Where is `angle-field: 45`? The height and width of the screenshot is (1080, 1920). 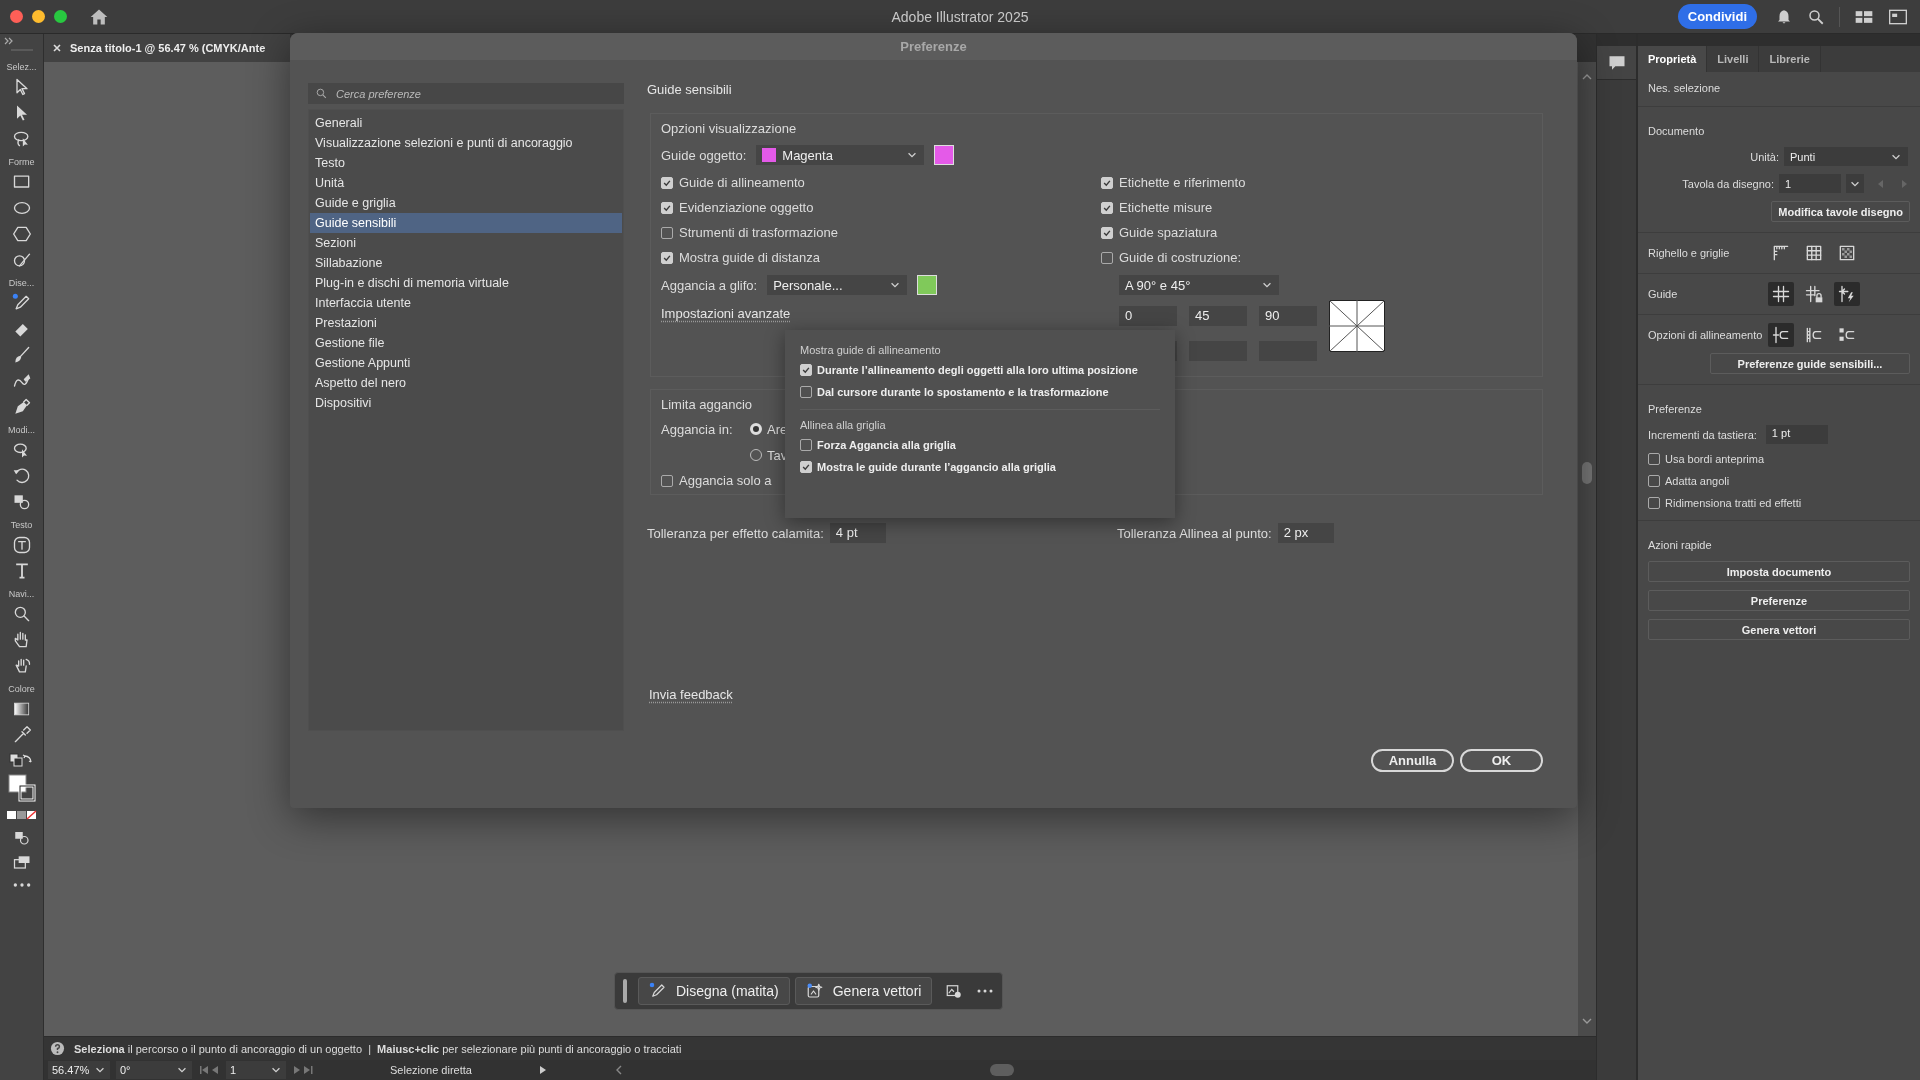 angle-field: 45 is located at coordinates (1218, 316).